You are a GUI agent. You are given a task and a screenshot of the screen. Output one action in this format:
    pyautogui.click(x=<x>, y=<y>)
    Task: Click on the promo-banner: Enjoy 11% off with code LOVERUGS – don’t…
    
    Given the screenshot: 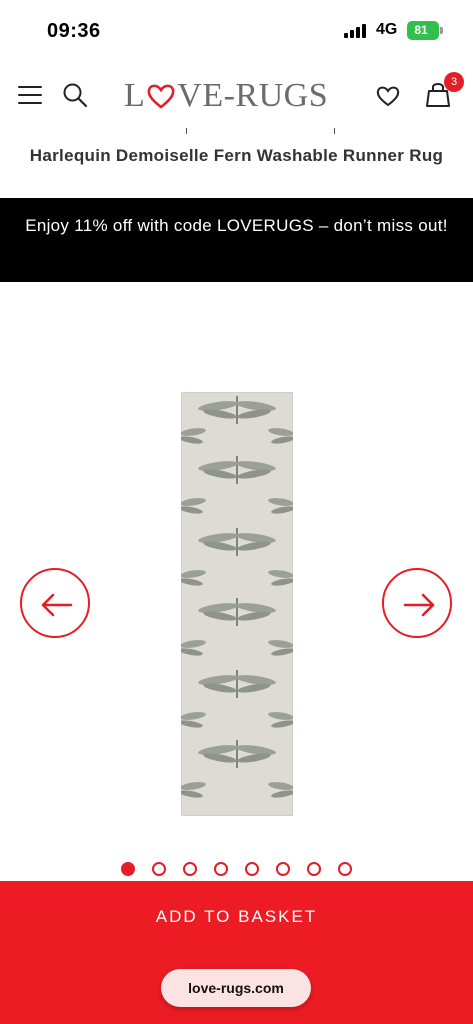 What is the action you would take?
    pyautogui.click(x=236, y=240)
    